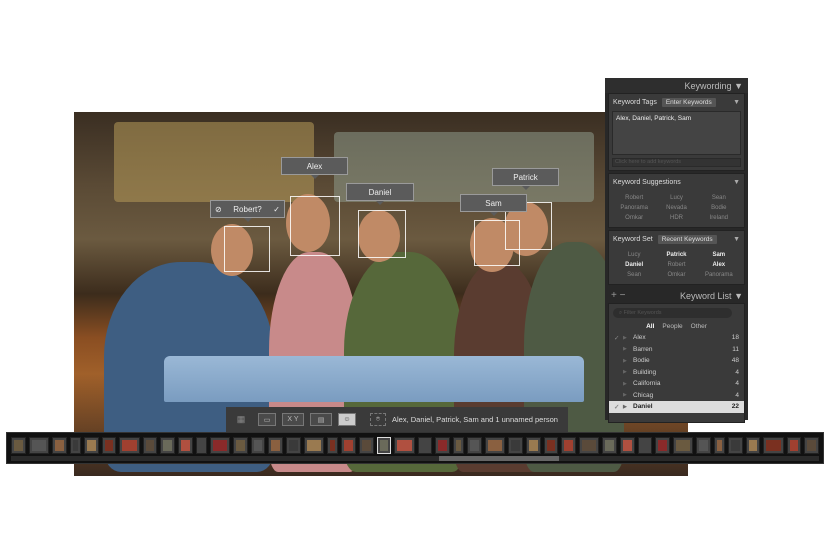 The image size is (832, 555). What do you see at coordinates (241, 419) in the screenshot?
I see `grid-view-icon: ▦` at bounding box center [241, 419].